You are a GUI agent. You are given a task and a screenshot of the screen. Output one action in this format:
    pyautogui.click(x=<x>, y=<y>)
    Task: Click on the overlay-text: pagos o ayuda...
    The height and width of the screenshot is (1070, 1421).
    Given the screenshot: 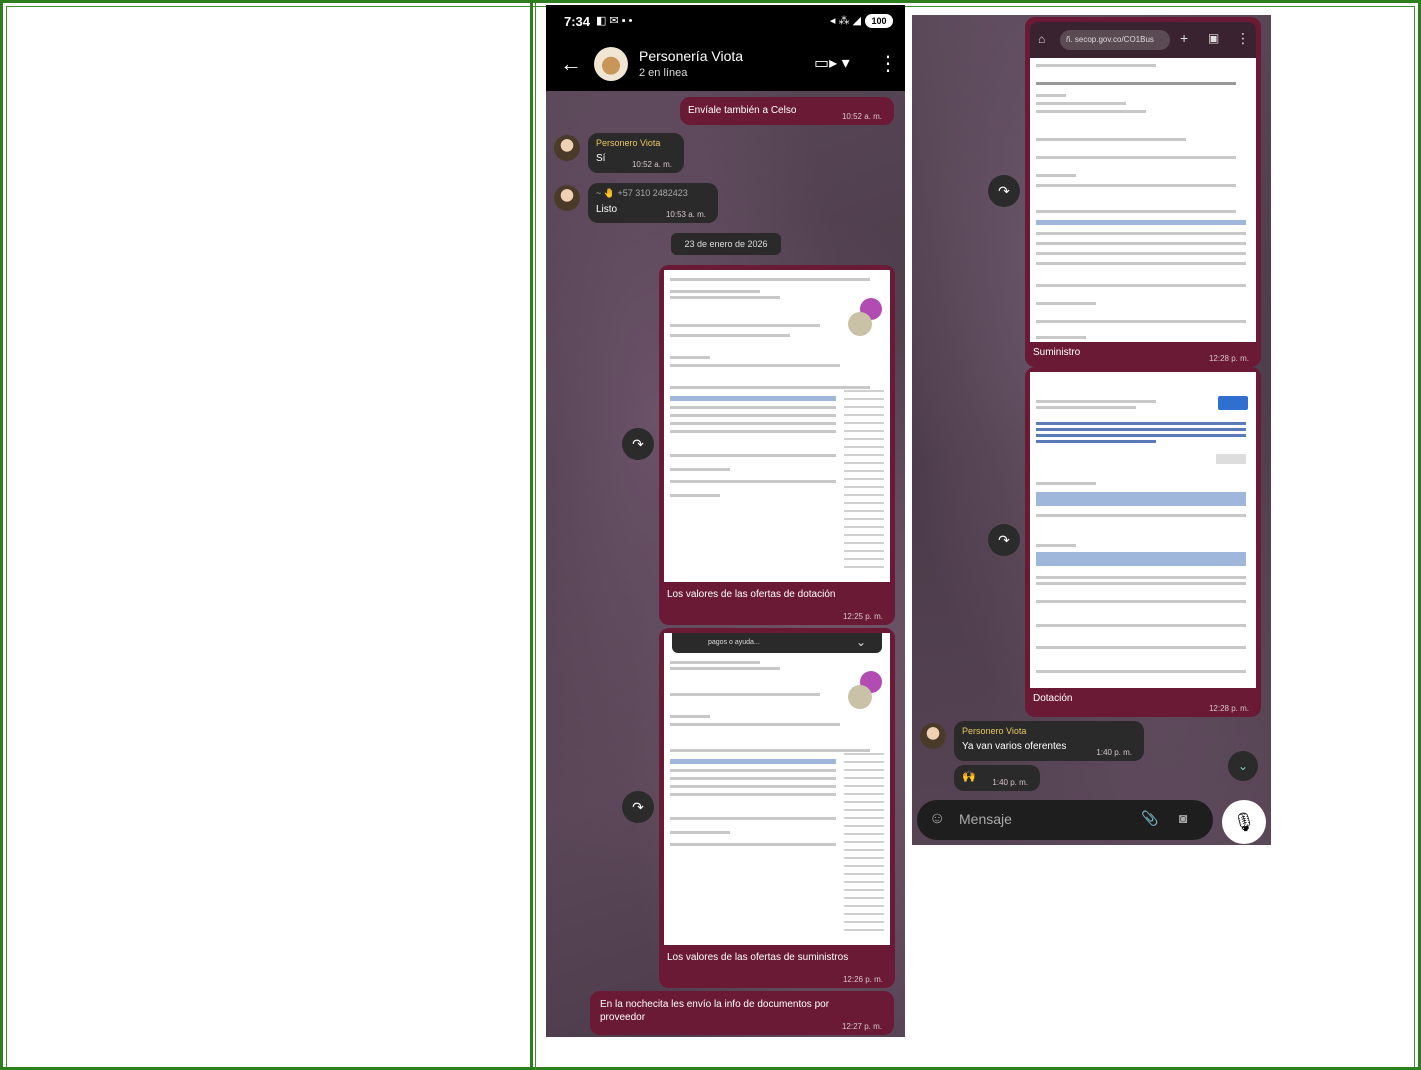 What is the action you would take?
    pyautogui.click(x=734, y=642)
    